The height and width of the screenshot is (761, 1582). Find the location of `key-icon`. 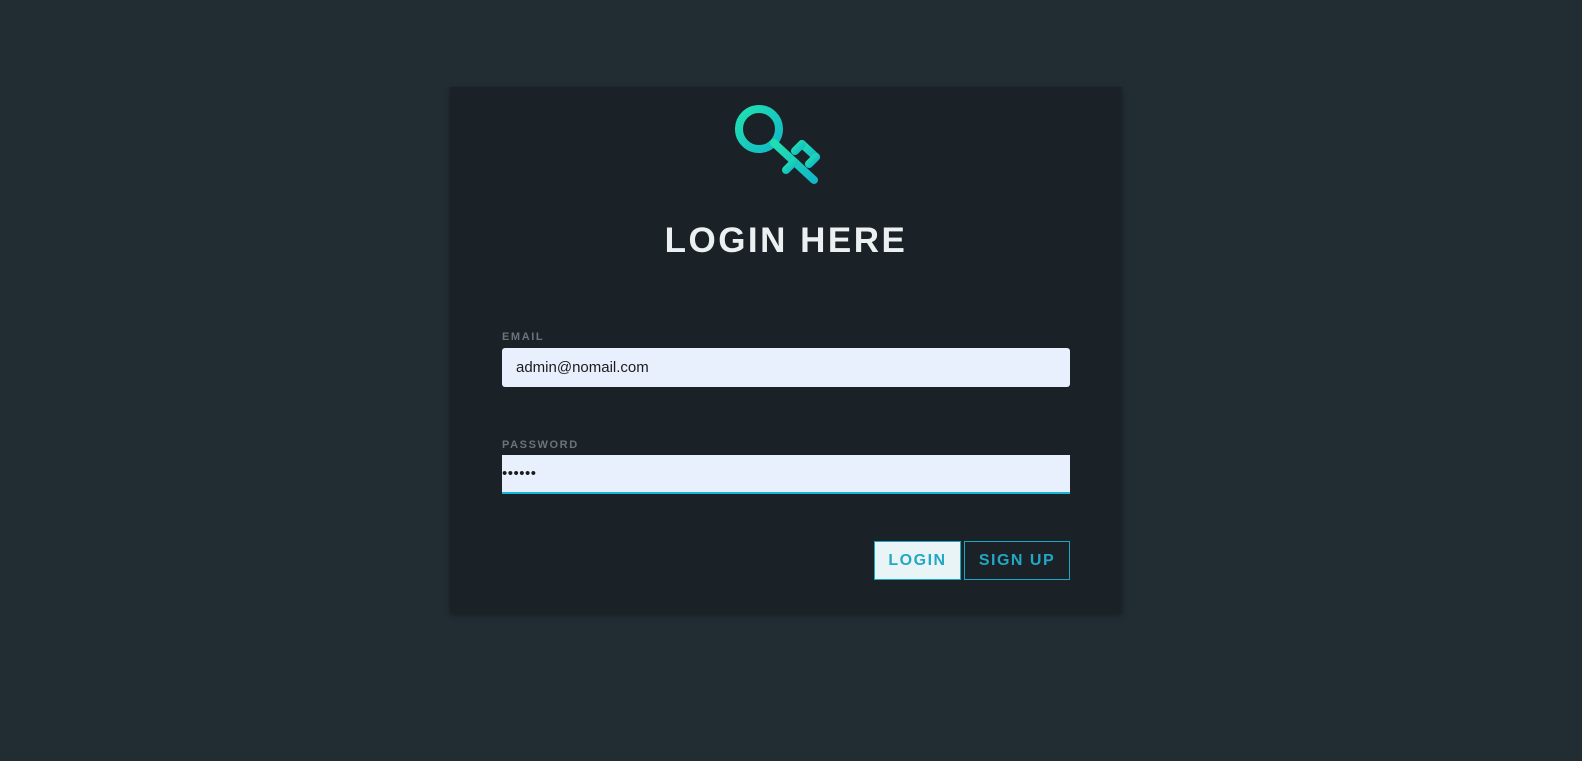

key-icon is located at coordinates (784, 143).